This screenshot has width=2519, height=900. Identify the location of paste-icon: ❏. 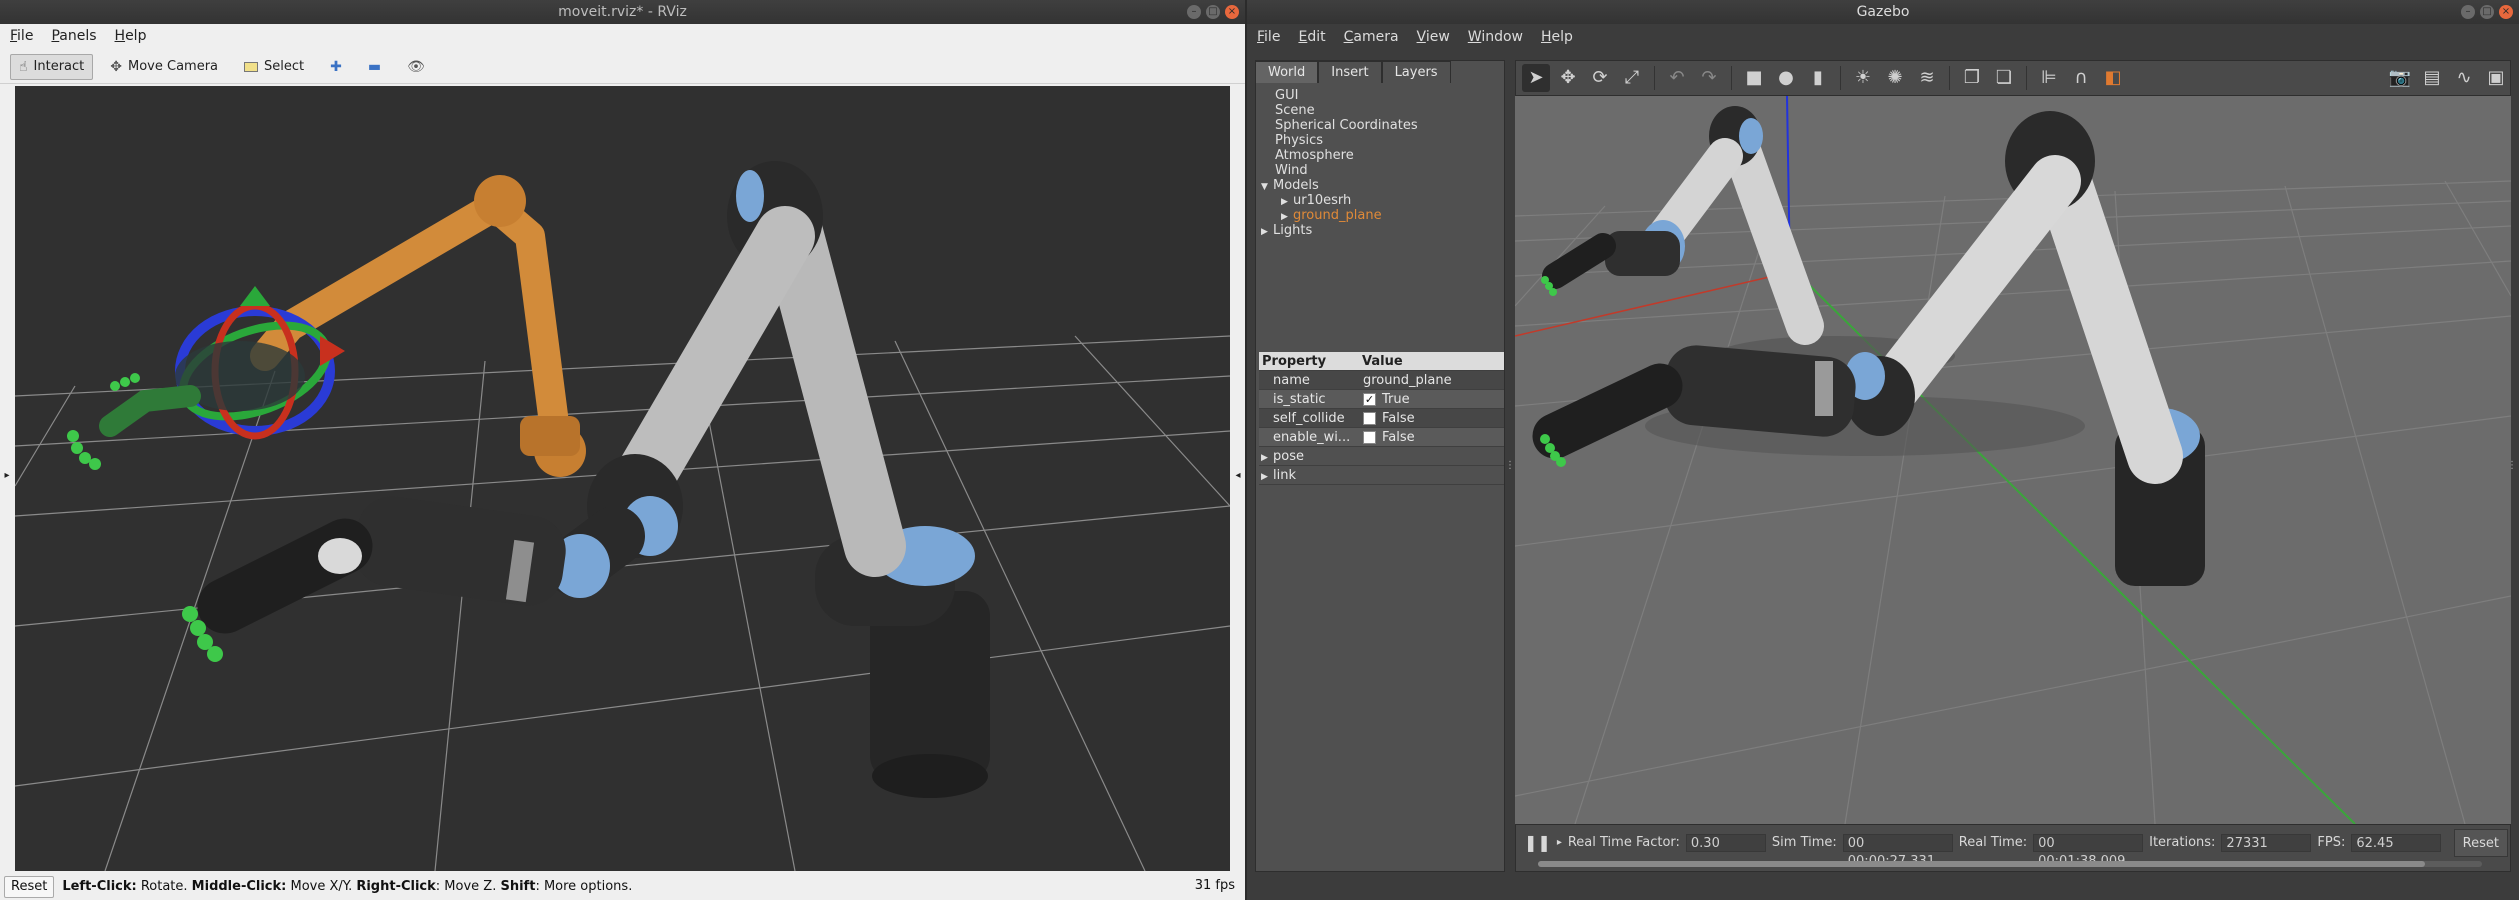
(2004, 78).